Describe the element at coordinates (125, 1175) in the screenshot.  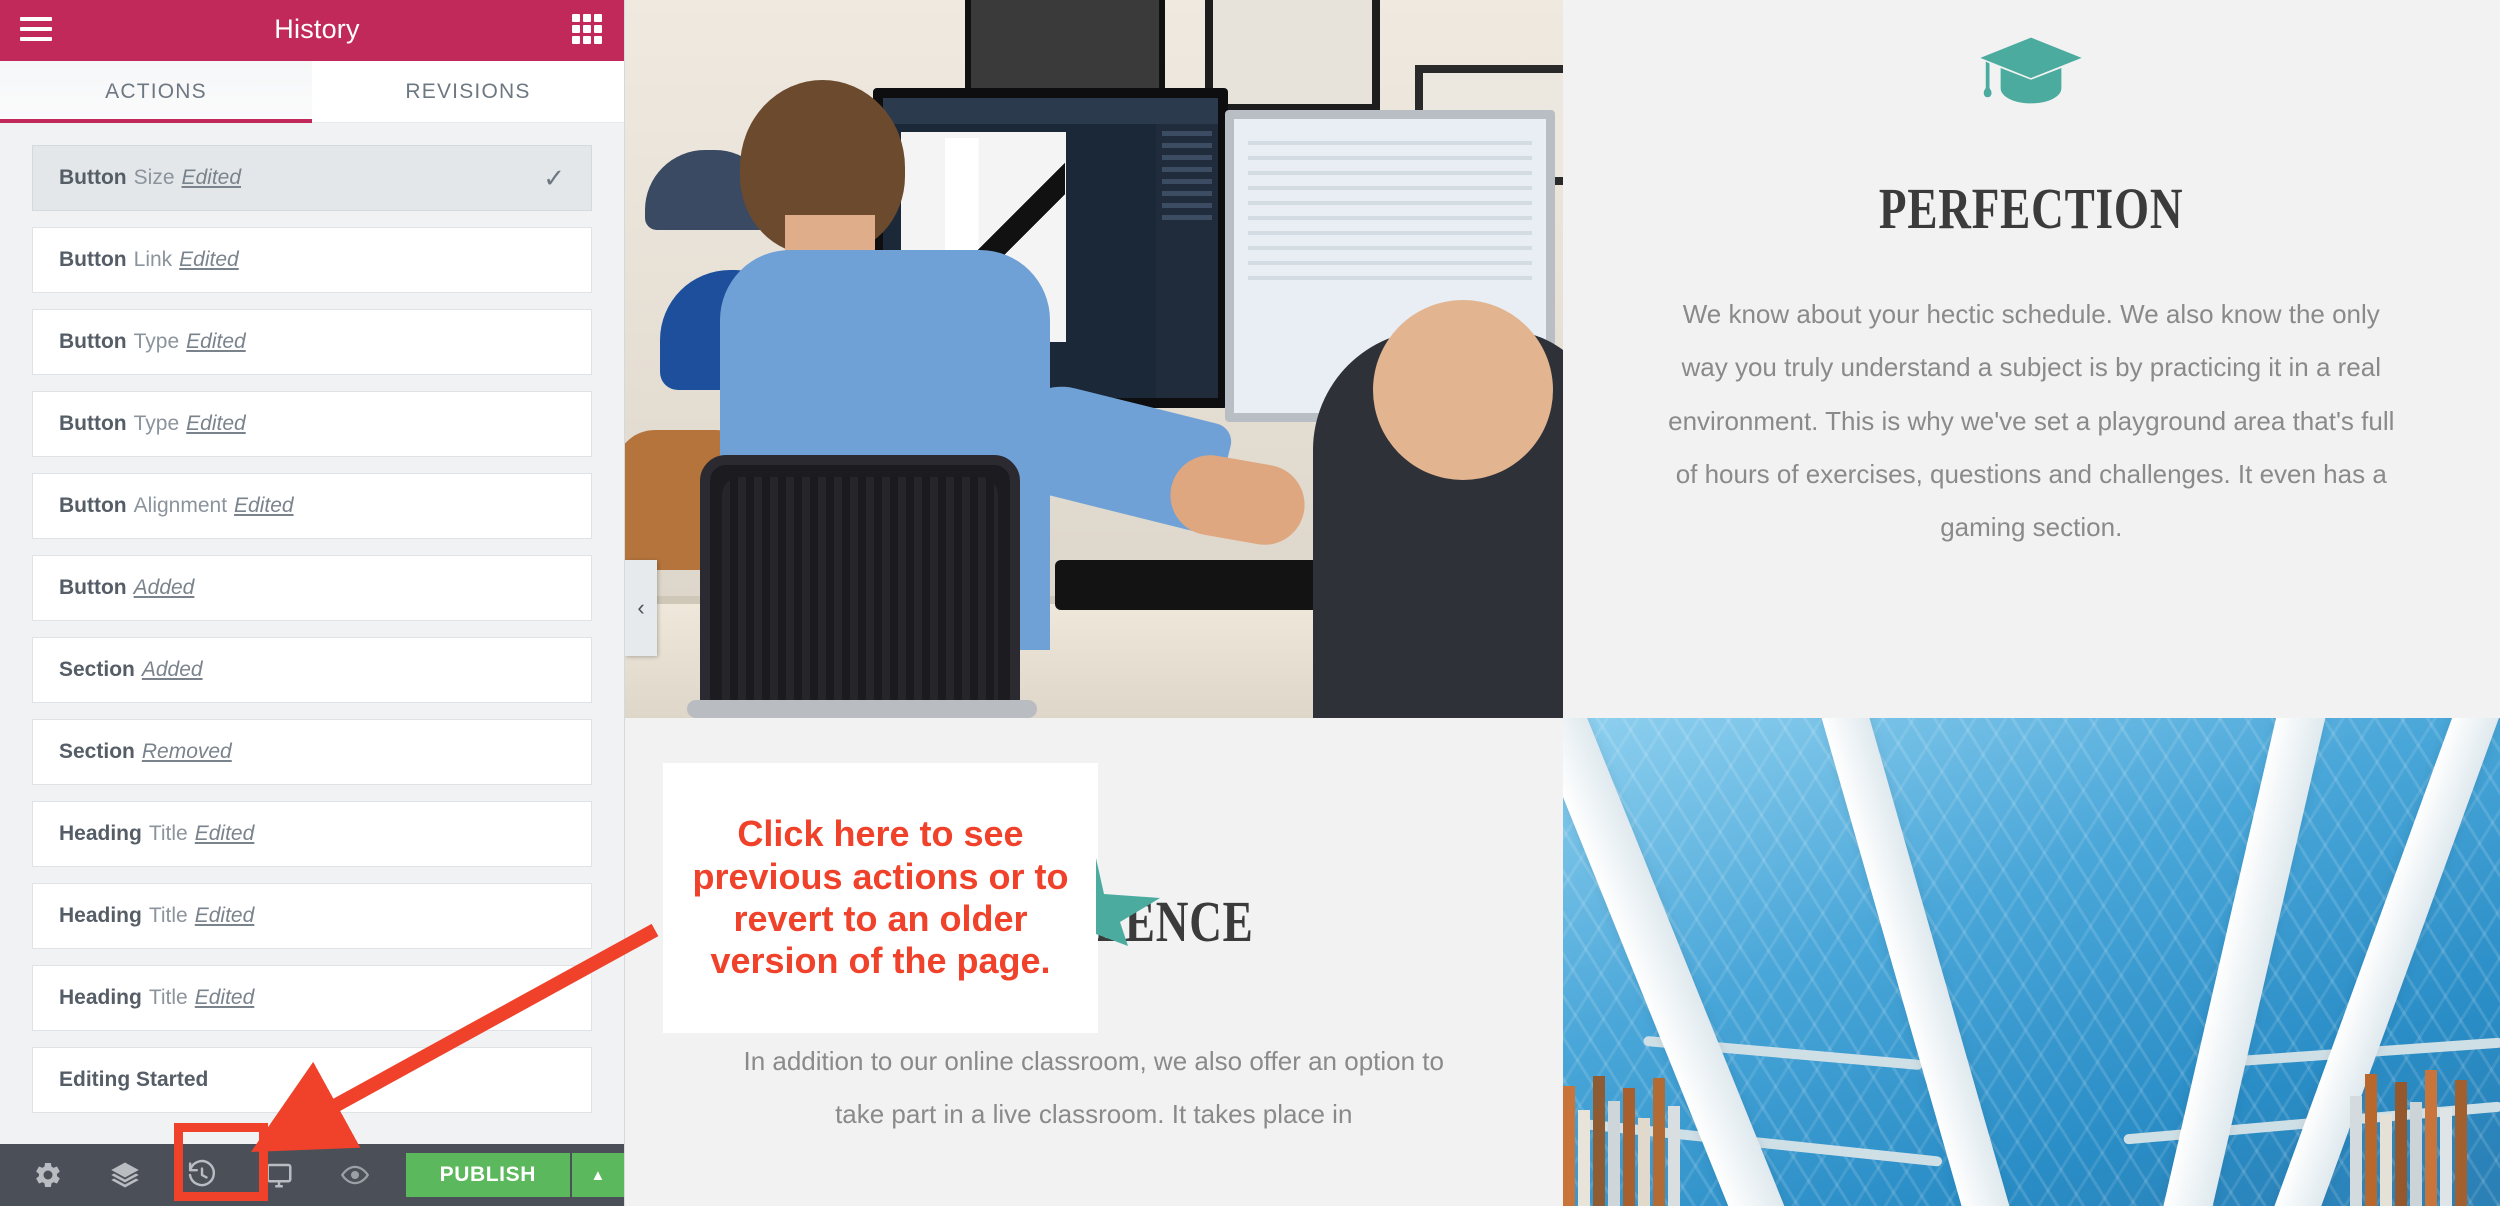
I see `layers-icon` at that location.